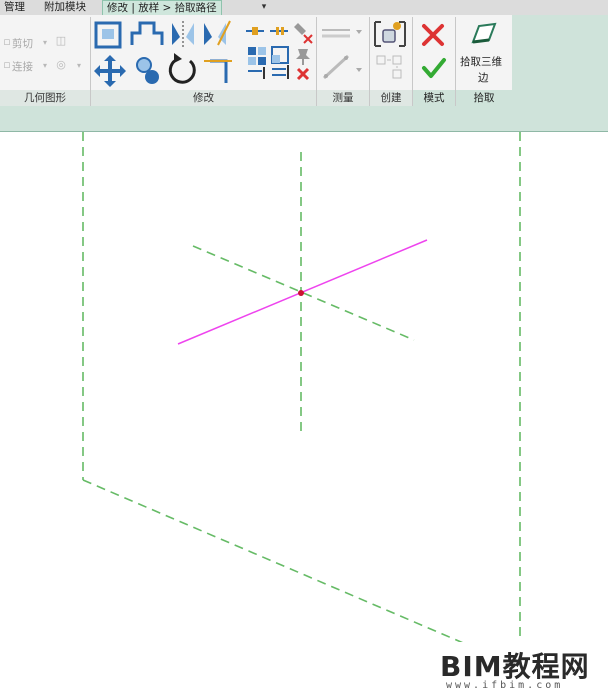 Image resolution: width=608 pixels, height=693 pixels. I want to click on scale-icon, so click(280, 55).